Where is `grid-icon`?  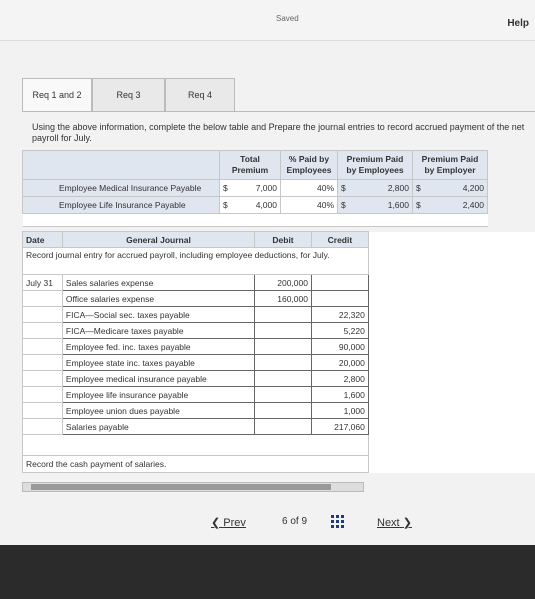
grid-icon is located at coordinates (338, 522).